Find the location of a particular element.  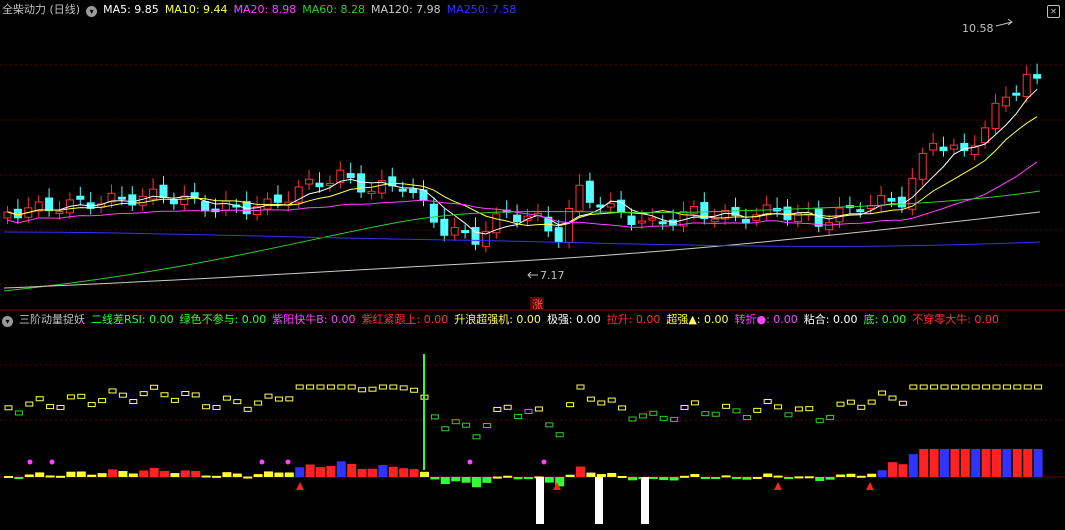

indicator-legend-3: 紫红紧跟上: 0.00 is located at coordinates (405, 319).